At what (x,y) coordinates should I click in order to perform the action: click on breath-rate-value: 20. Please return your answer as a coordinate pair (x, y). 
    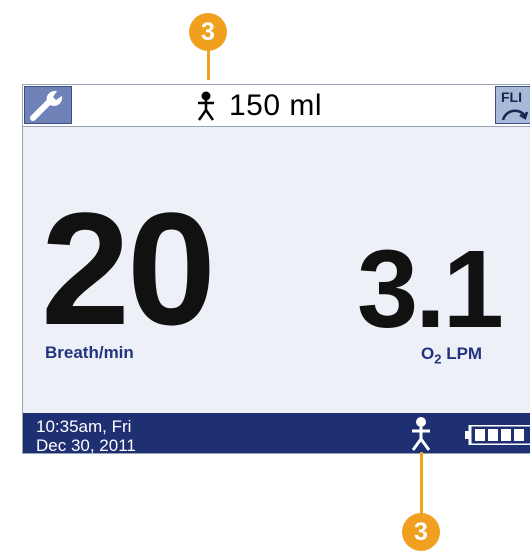
    Looking at the image, I should click on (128, 268).